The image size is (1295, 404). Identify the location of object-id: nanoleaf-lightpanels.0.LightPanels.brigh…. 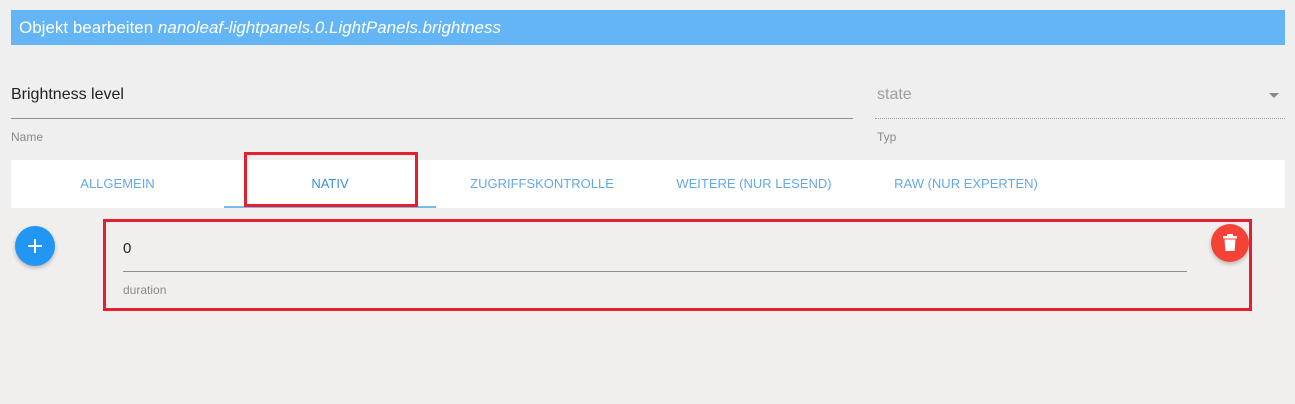
(329, 27).